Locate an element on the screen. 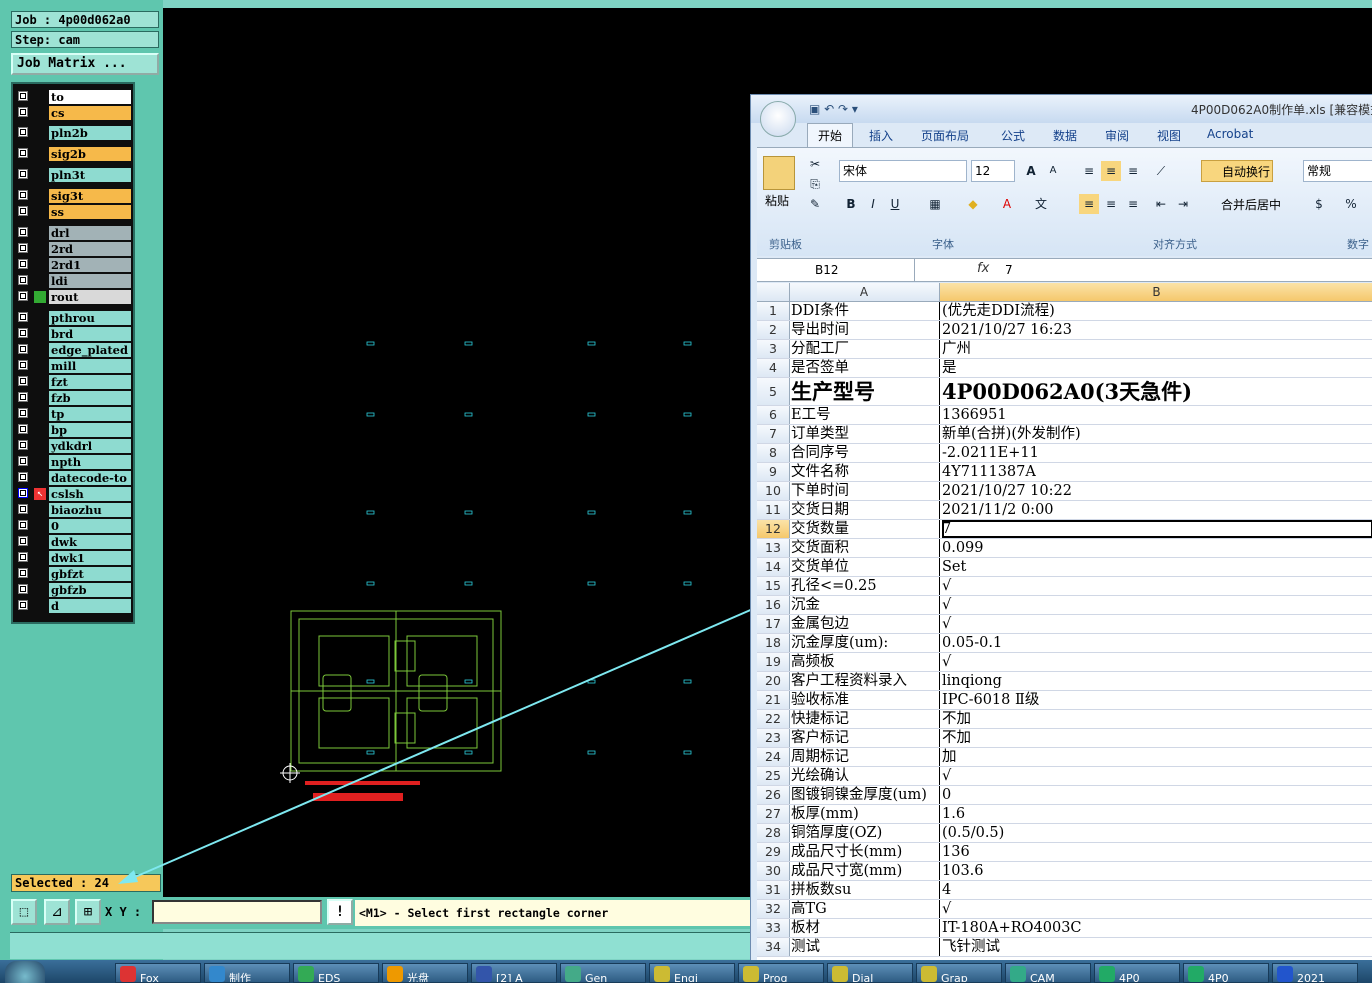  tab-1: 插入 is located at coordinates (881, 135).